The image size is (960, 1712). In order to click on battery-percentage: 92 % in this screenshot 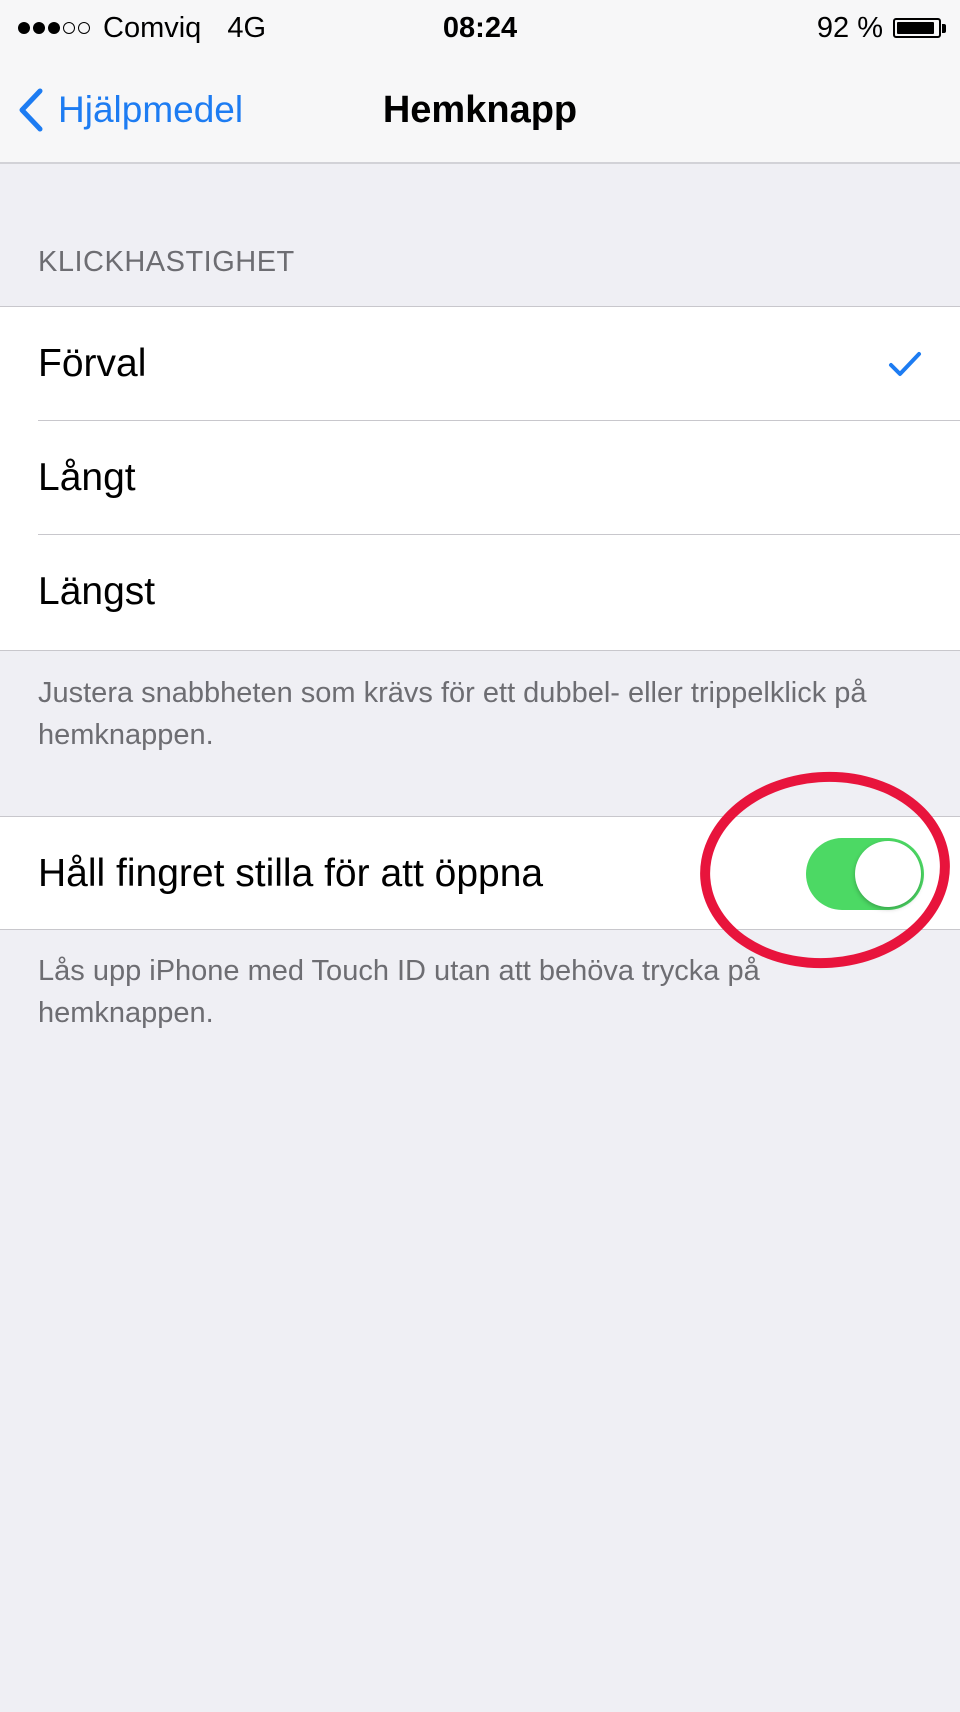, I will do `click(849, 27)`.